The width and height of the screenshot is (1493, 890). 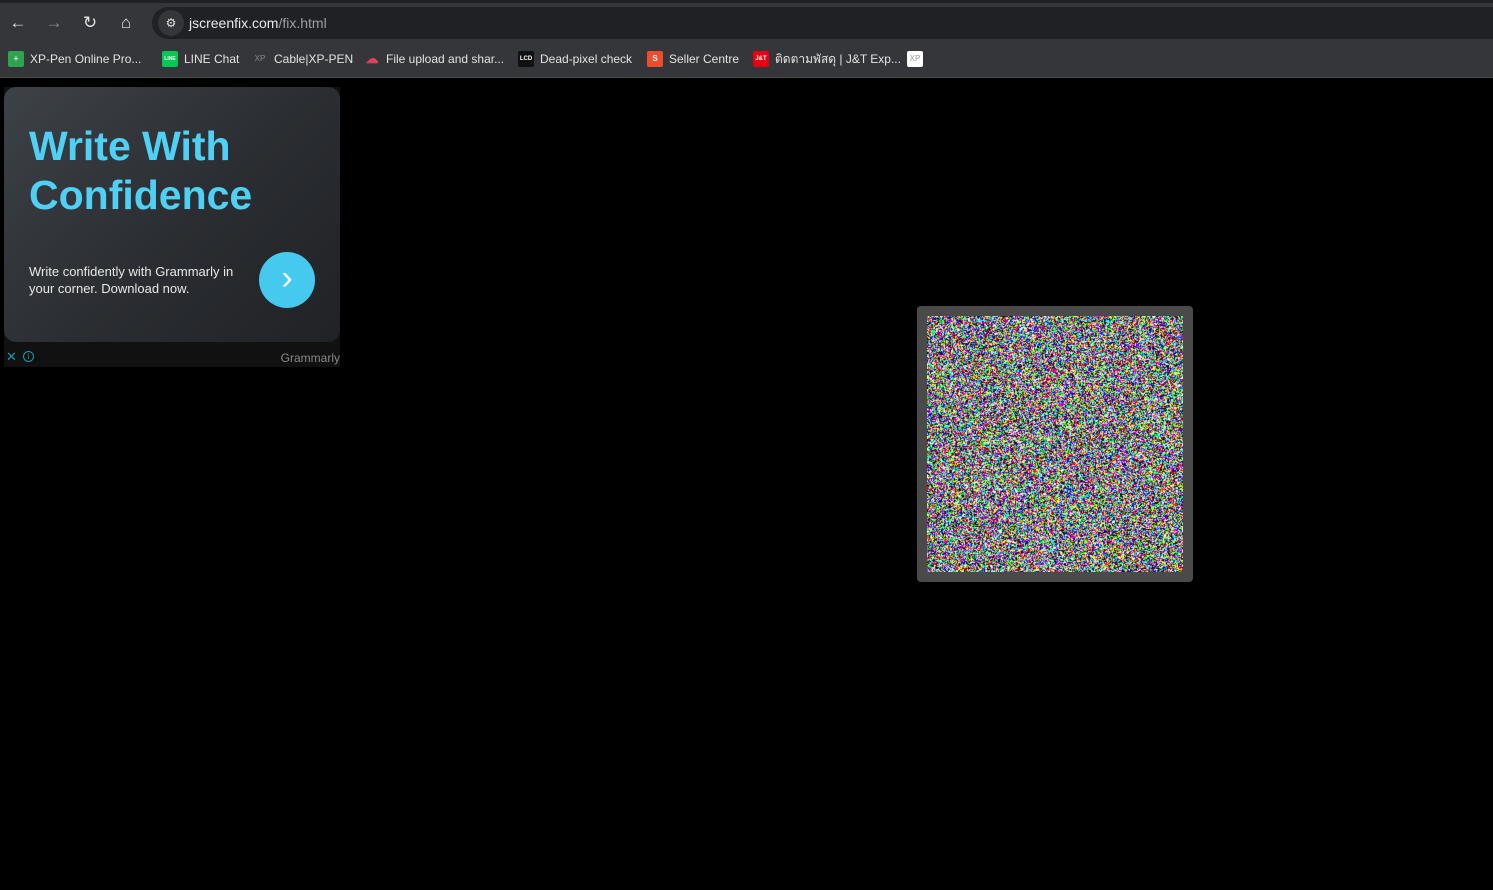 What do you see at coordinates (287, 280) in the screenshot?
I see `chevron-right-icon: ›` at bounding box center [287, 280].